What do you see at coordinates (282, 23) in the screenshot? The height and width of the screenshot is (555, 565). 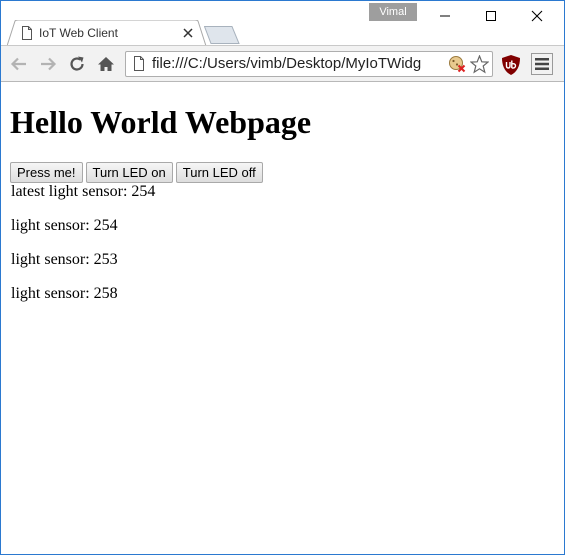 I see `title-bar: Vimal IoT Web Client` at bounding box center [282, 23].